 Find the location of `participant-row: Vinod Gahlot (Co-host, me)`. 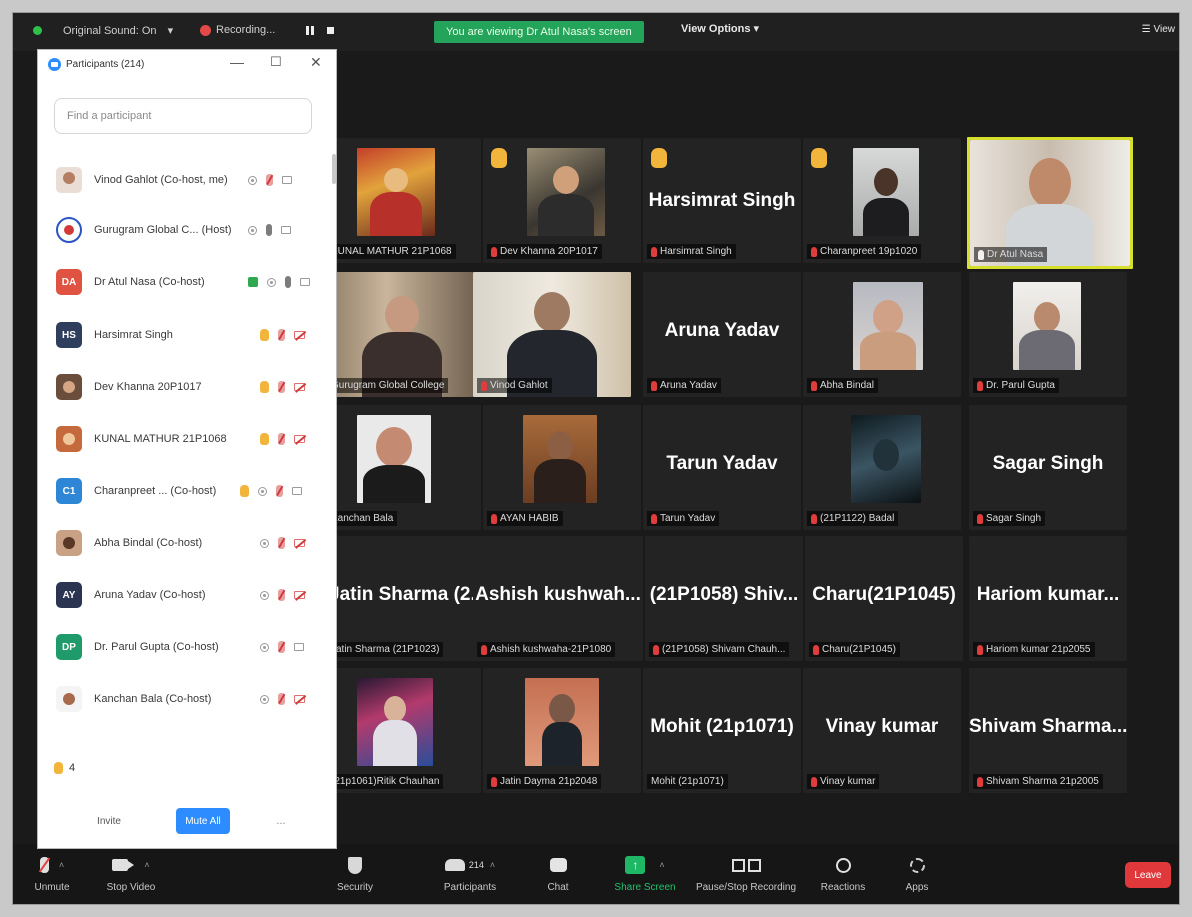

participant-row: Vinod Gahlot (Co-host, me) is located at coordinates (180, 180).